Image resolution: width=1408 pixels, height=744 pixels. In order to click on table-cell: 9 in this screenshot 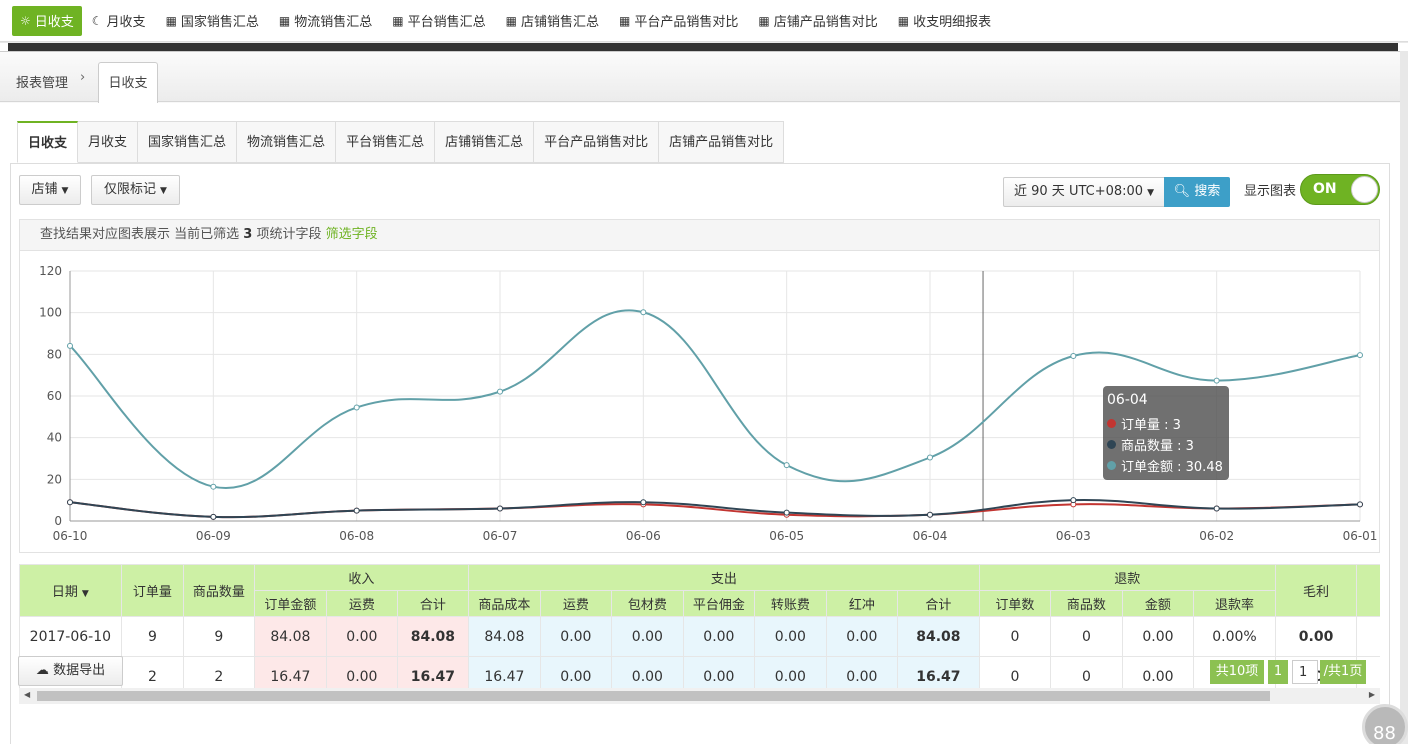, I will do `click(219, 636)`.